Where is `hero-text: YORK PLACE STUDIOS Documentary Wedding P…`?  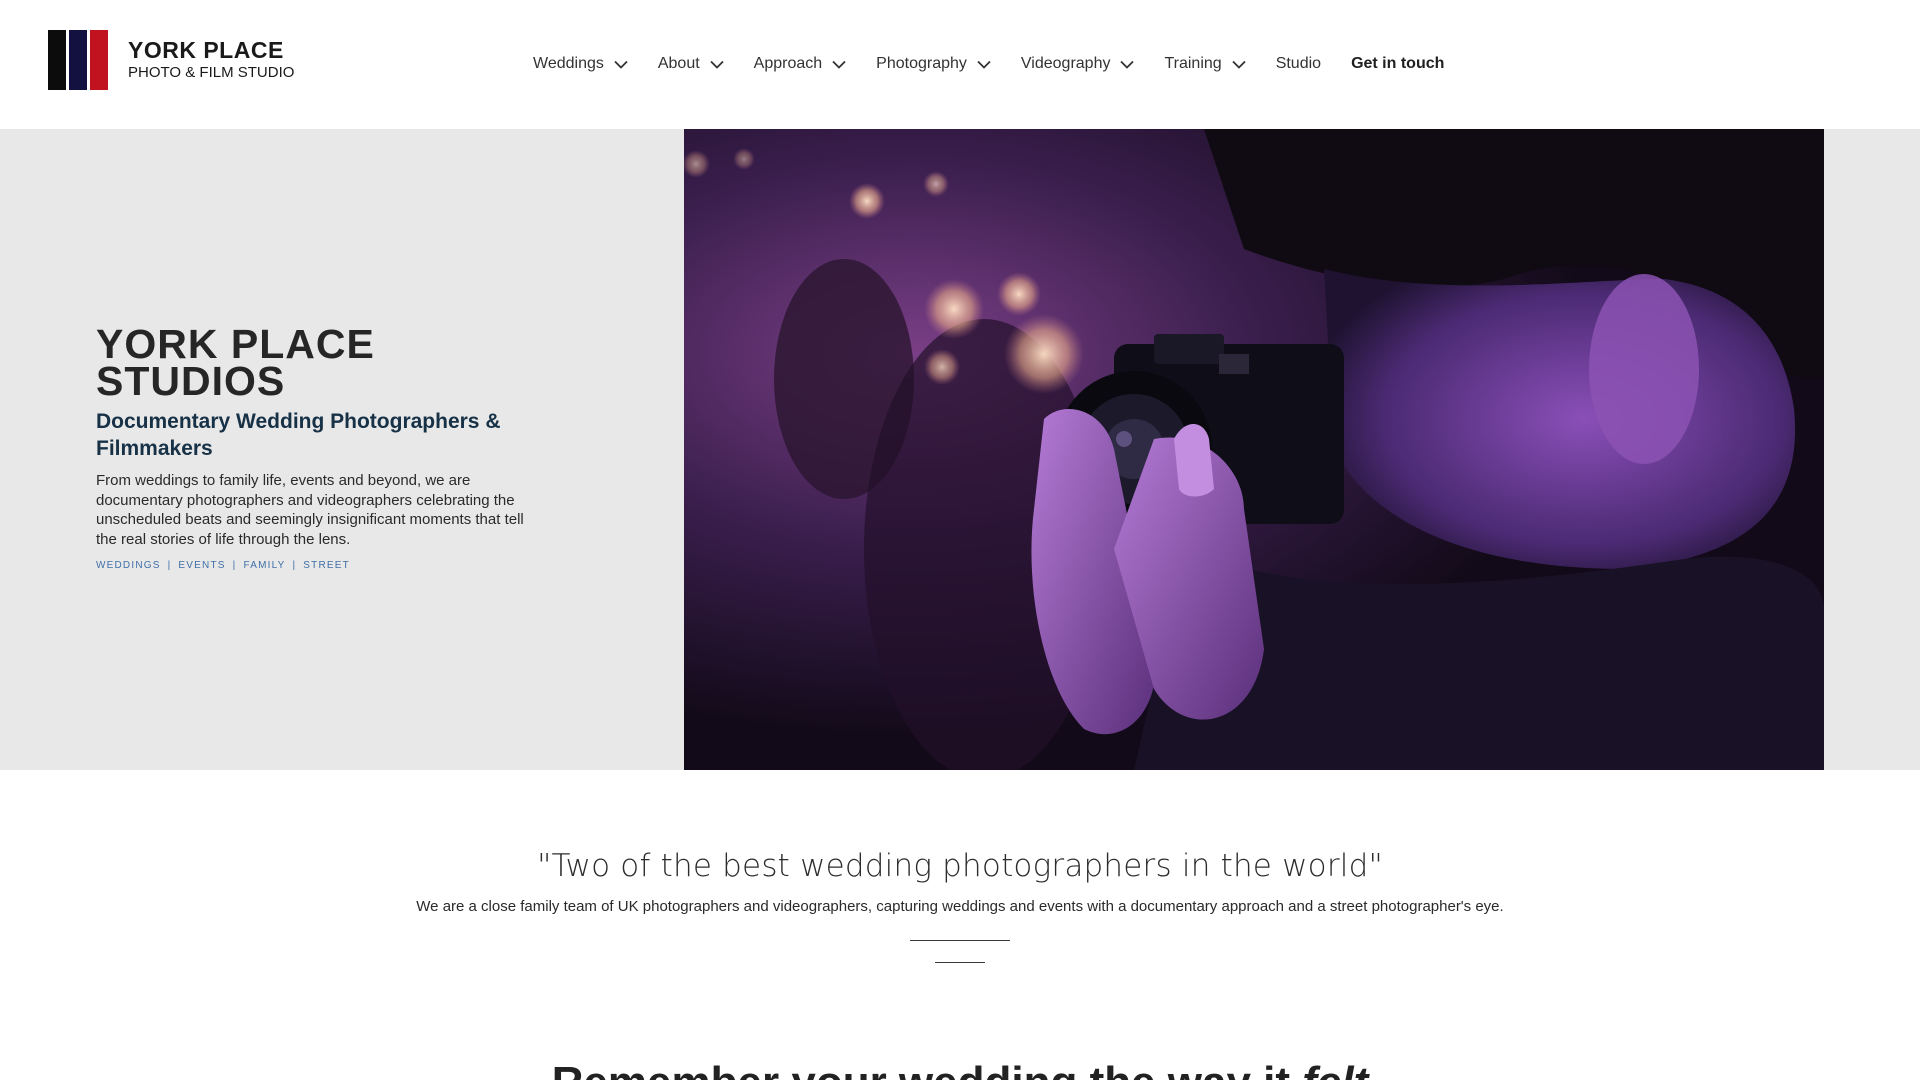
hero-text: YORK PLACE STUDIOS Documentary Wedding P… is located at coordinates (316, 446).